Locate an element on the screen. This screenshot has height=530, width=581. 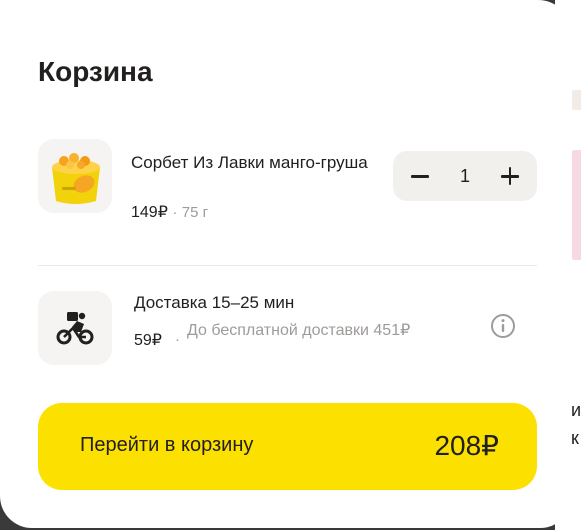
courier-bike-icon is located at coordinates (75, 328).